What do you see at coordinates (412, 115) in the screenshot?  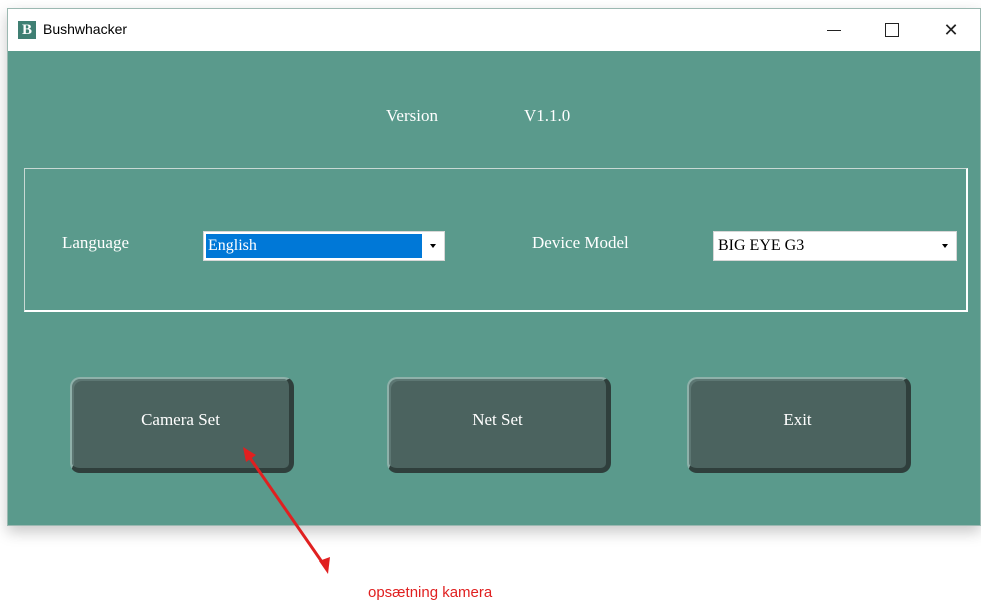 I see `version-label: Version` at bounding box center [412, 115].